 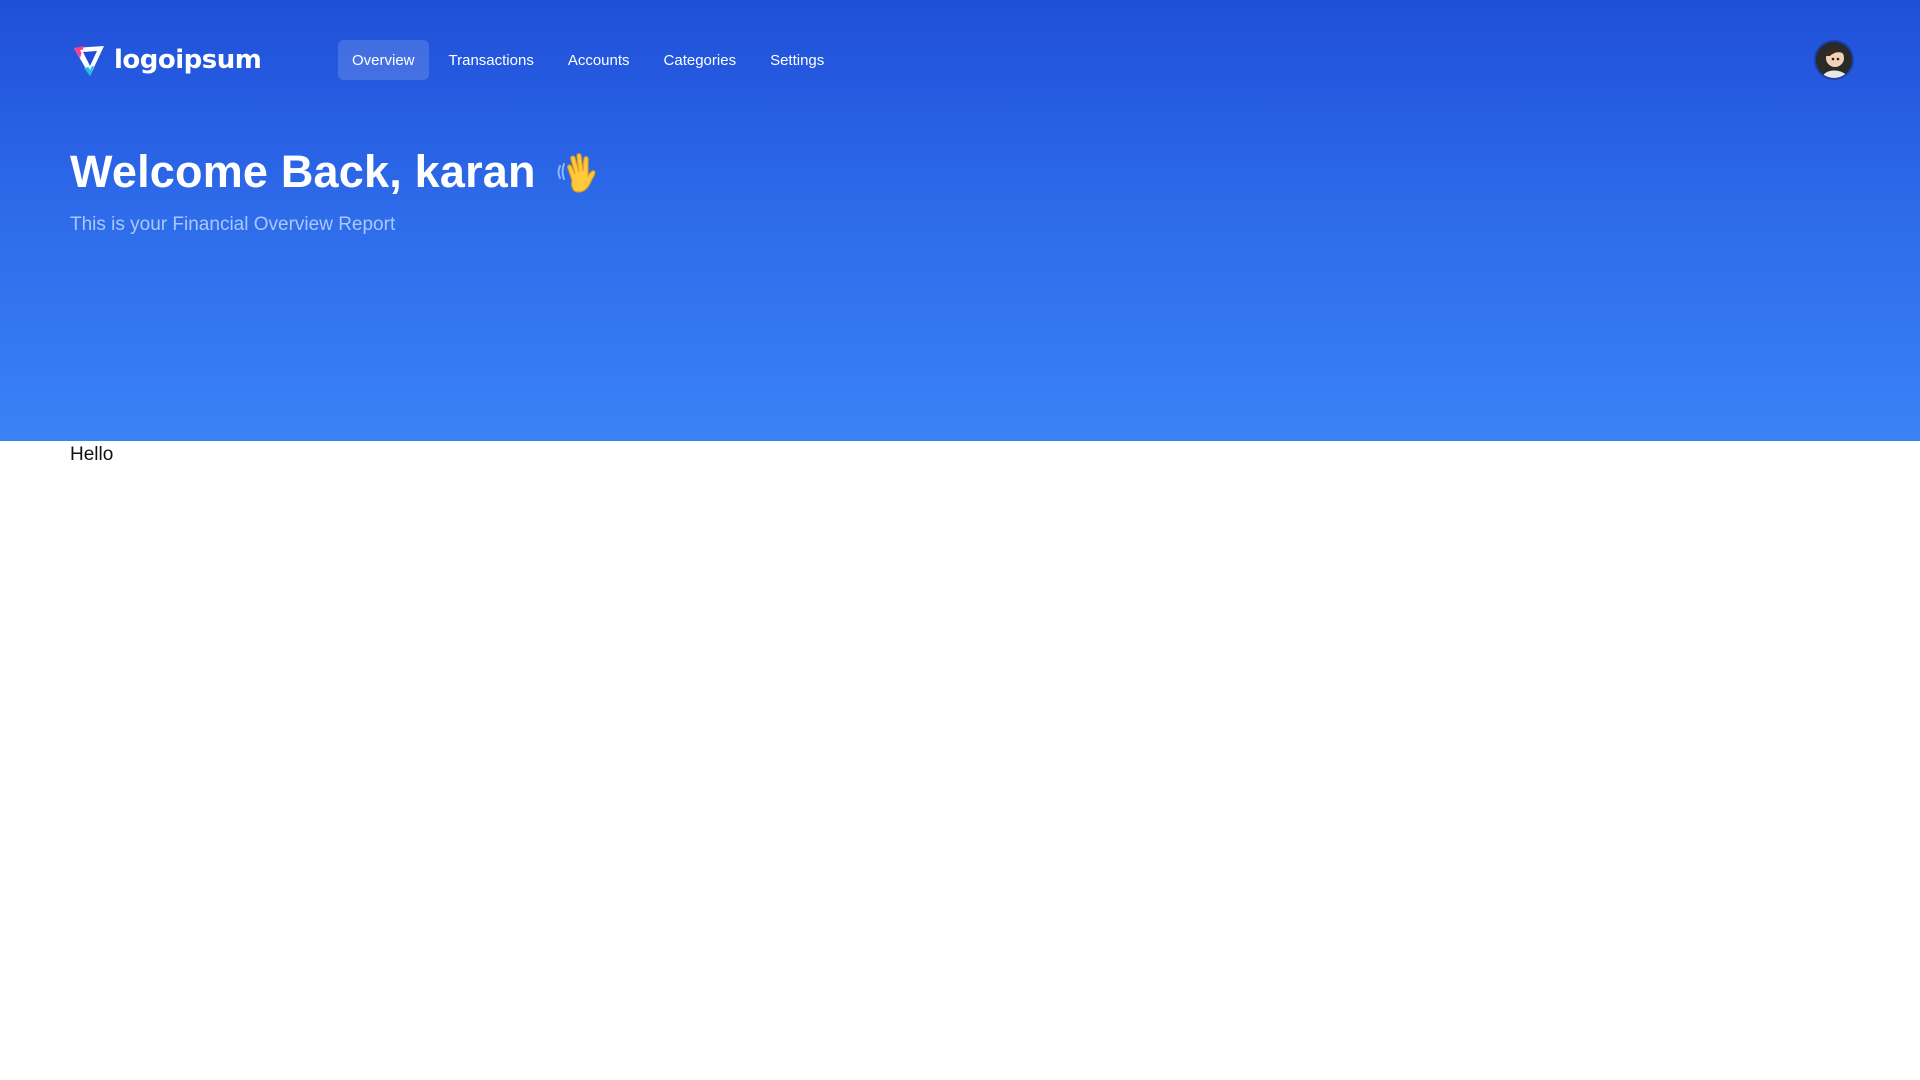 What do you see at coordinates (576, 173) in the screenshot?
I see `waving-hand-icon` at bounding box center [576, 173].